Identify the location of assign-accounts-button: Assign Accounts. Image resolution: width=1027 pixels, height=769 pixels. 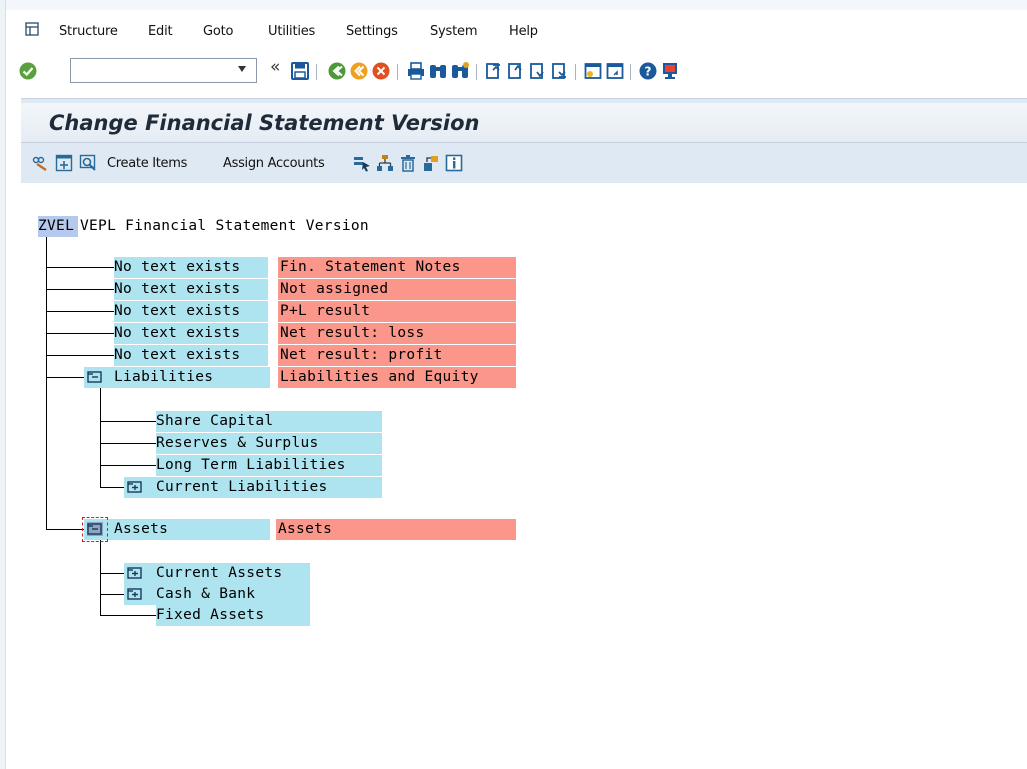
(274, 163).